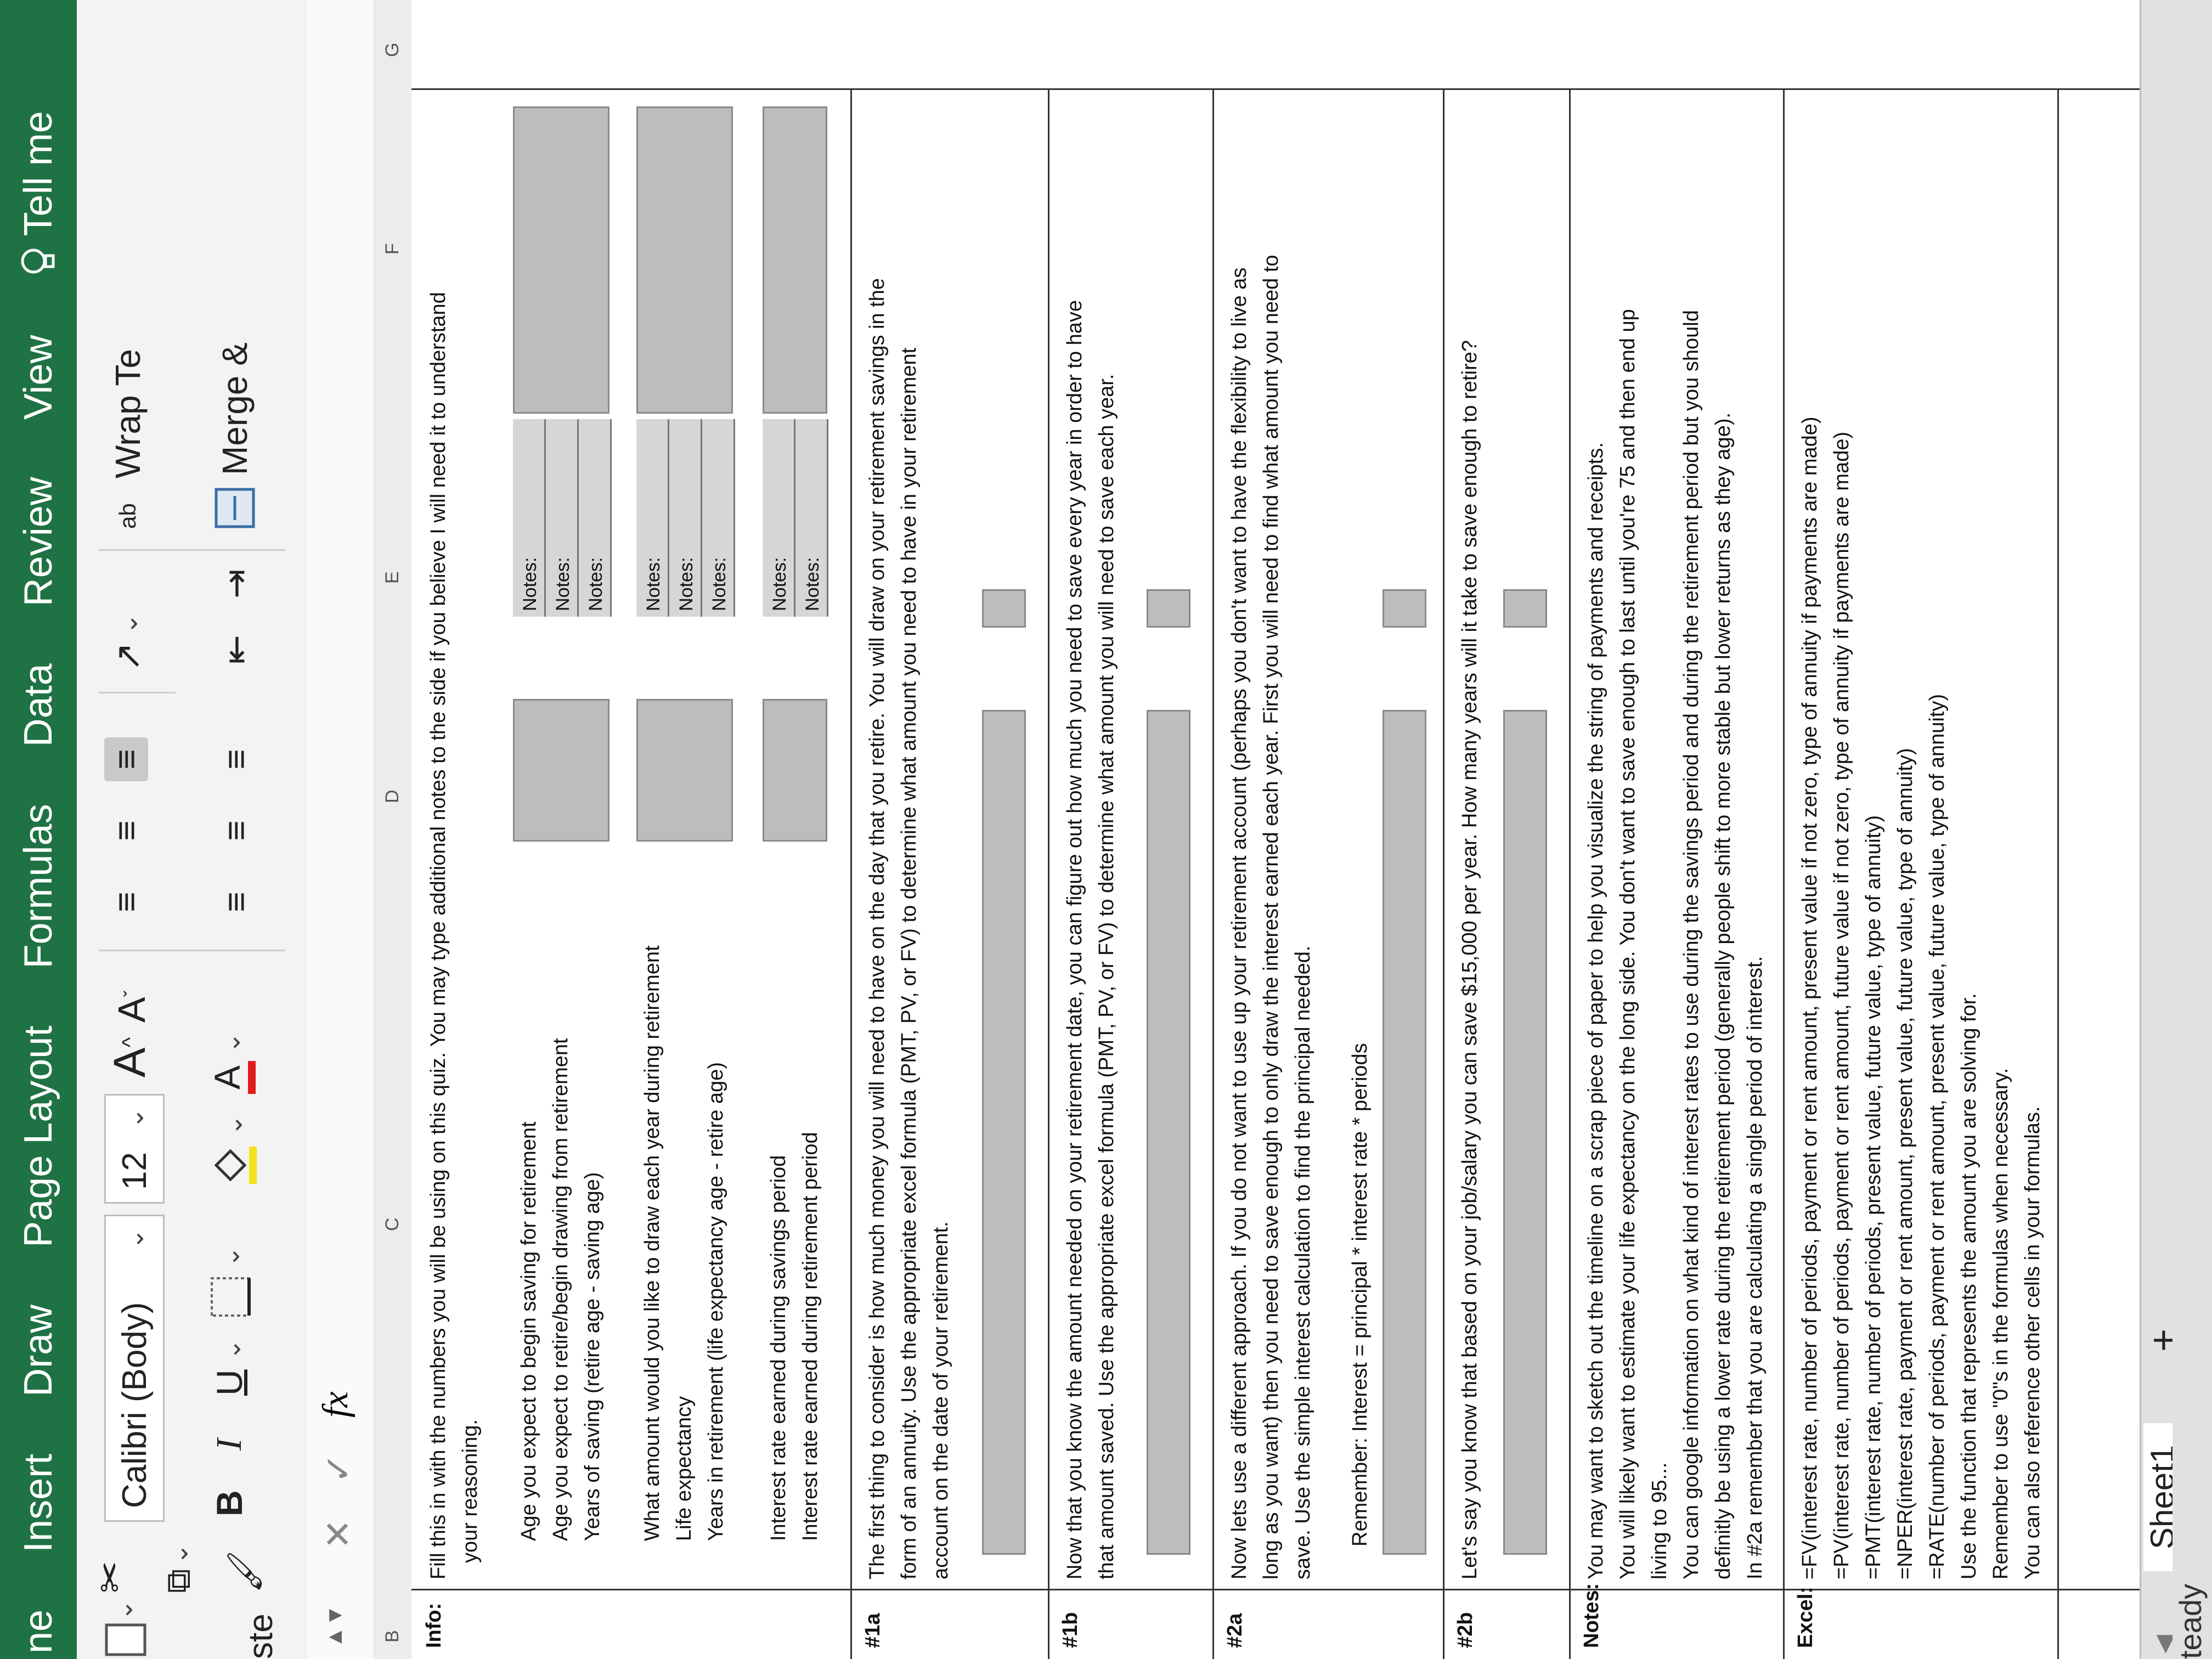 The height and width of the screenshot is (1659, 2212). Describe the element at coordinates (471, 1491) in the screenshot. I see `info-text-2: your reasoning.` at that location.